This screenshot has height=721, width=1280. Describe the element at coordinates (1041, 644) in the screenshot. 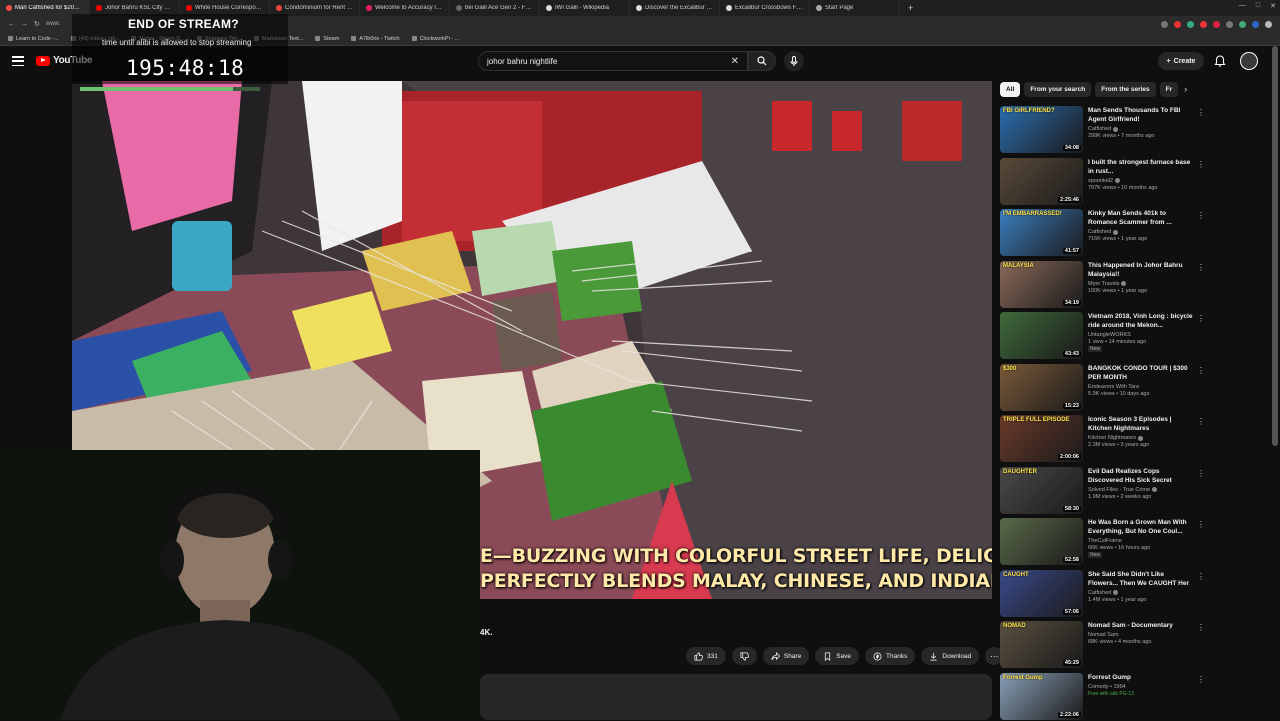

I see `video-thumbnail: NOMAD 45:29` at that location.